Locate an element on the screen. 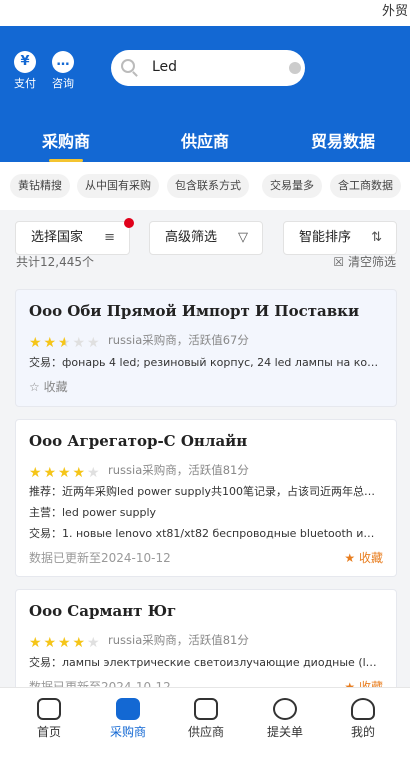 The height and width of the screenshot is (762, 410). tab-buyers: 采购商 is located at coordinates (66, 145).